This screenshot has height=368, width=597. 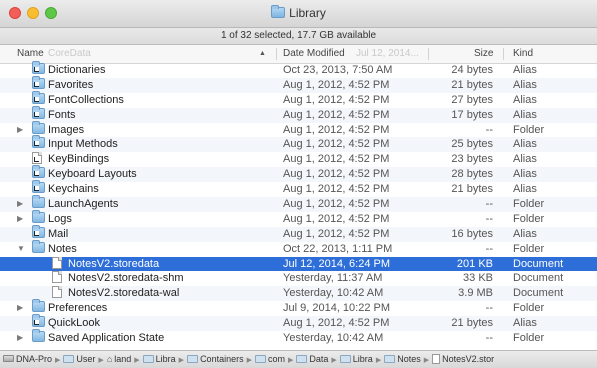 What do you see at coordinates (298, 129) in the screenshot?
I see `file-row: ▶ Images Aug 1, 2012, 4:52 PM -- Folder` at bounding box center [298, 129].